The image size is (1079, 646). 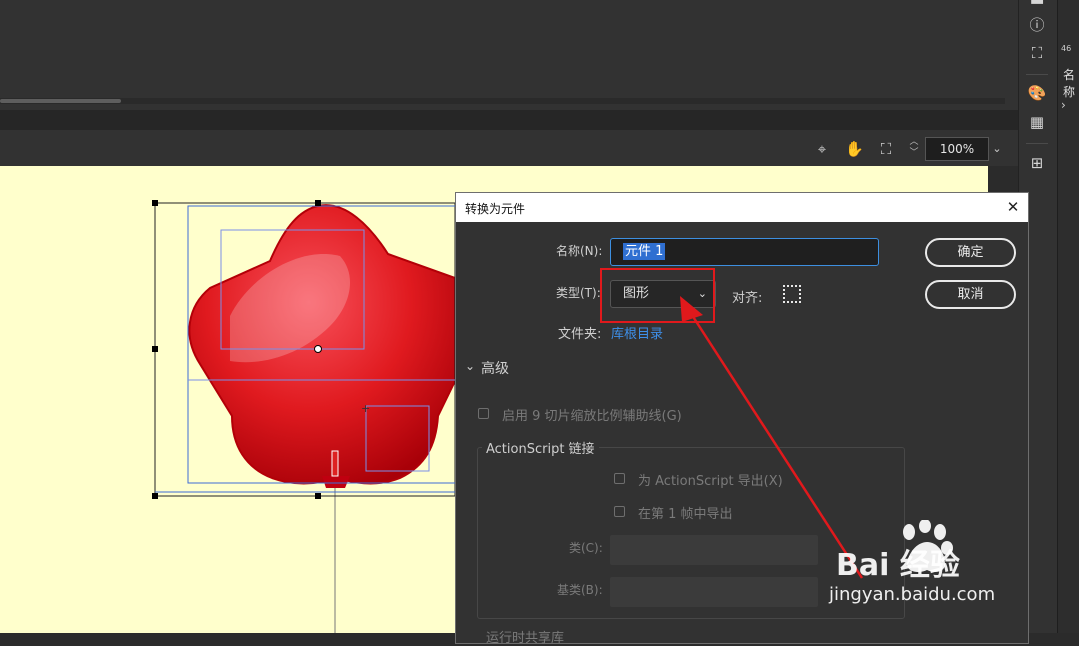 I want to click on zoom-stepper: ︿ ﹀, so click(x=914, y=149).